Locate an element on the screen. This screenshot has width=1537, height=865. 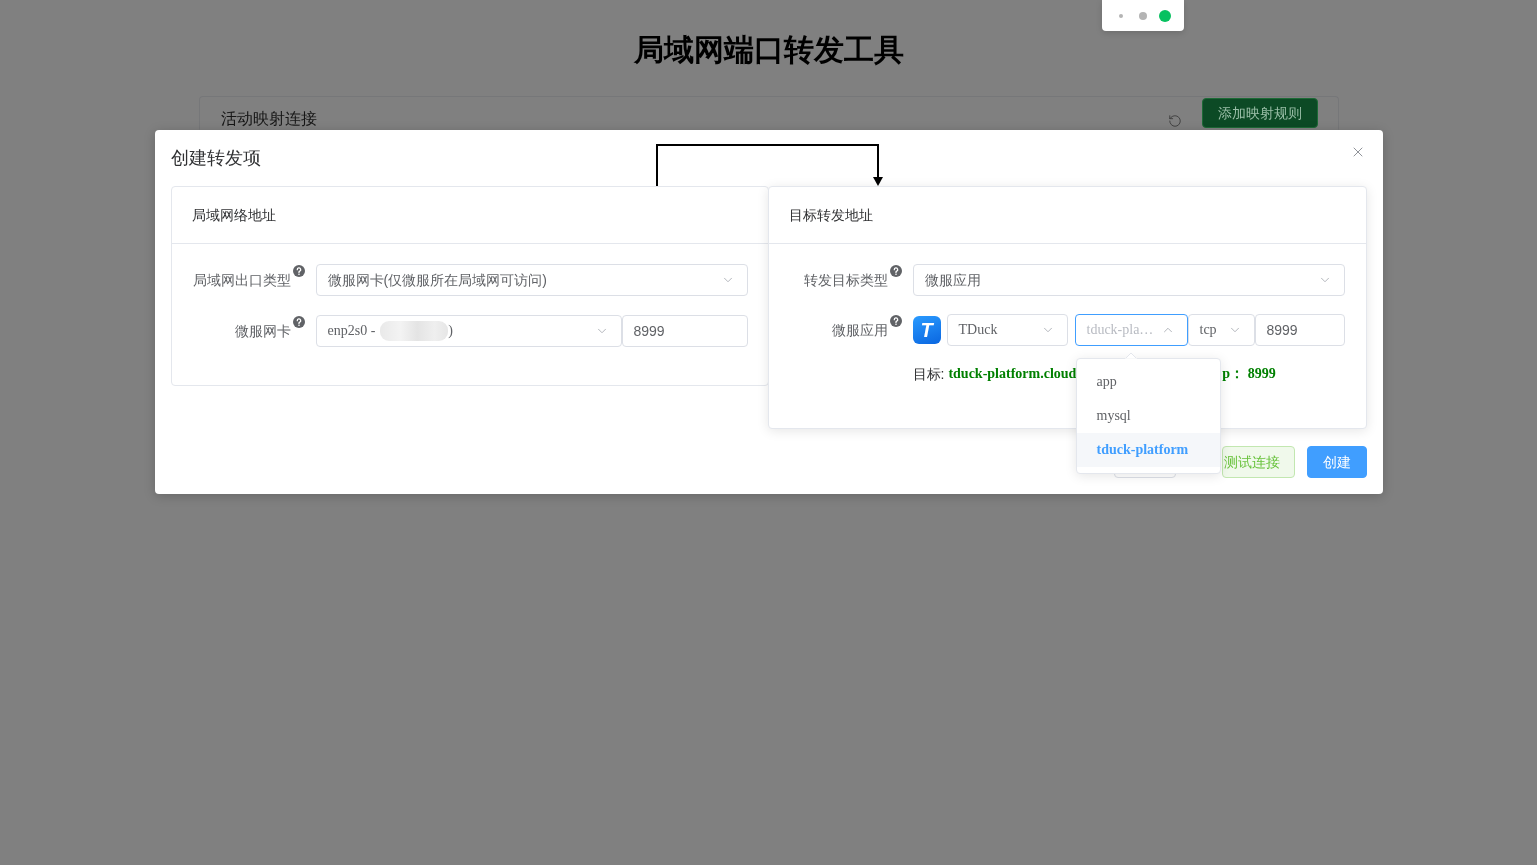
card-title: 活动映射连接 is located at coordinates (268, 119).